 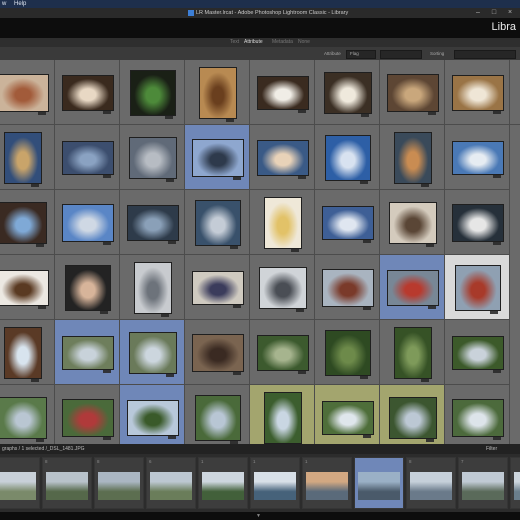 What do you see at coordinates (510, 13) in the screenshot?
I see `close-icon: ×` at bounding box center [510, 13].